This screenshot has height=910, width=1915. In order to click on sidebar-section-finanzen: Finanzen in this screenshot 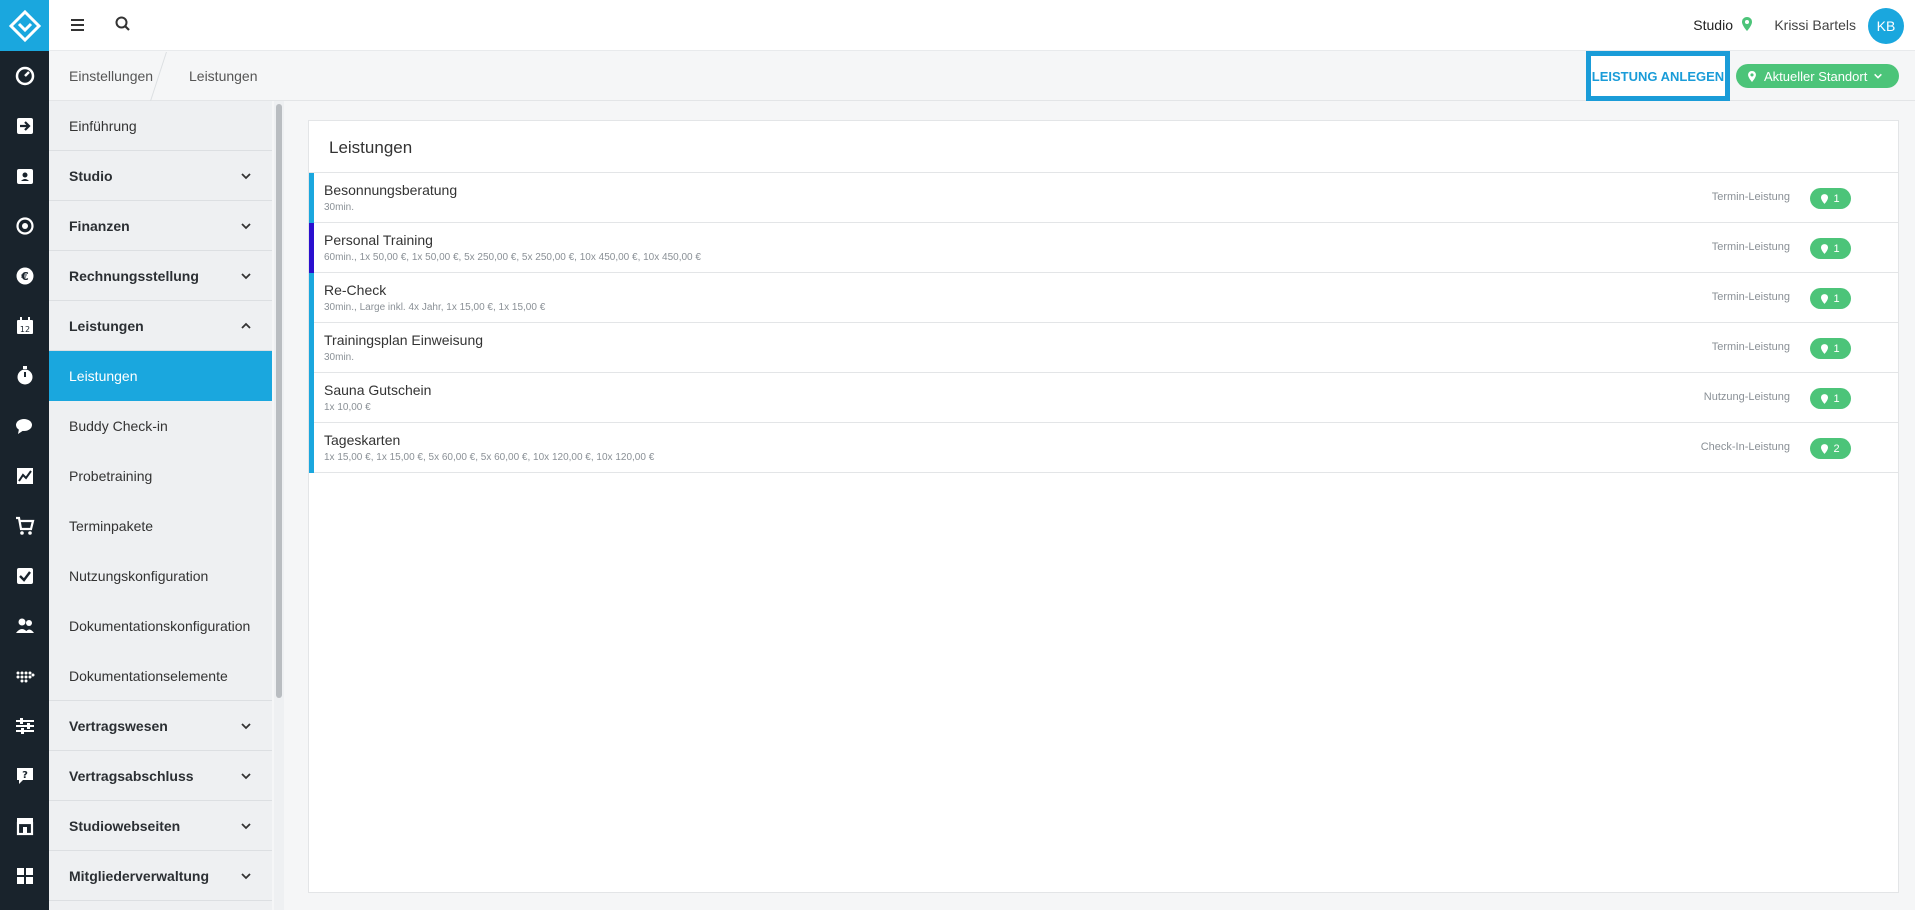, I will do `click(160, 226)`.